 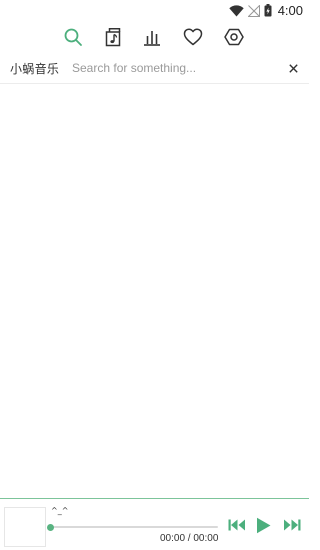 I want to click on tab-charts, so click(x=152, y=37).